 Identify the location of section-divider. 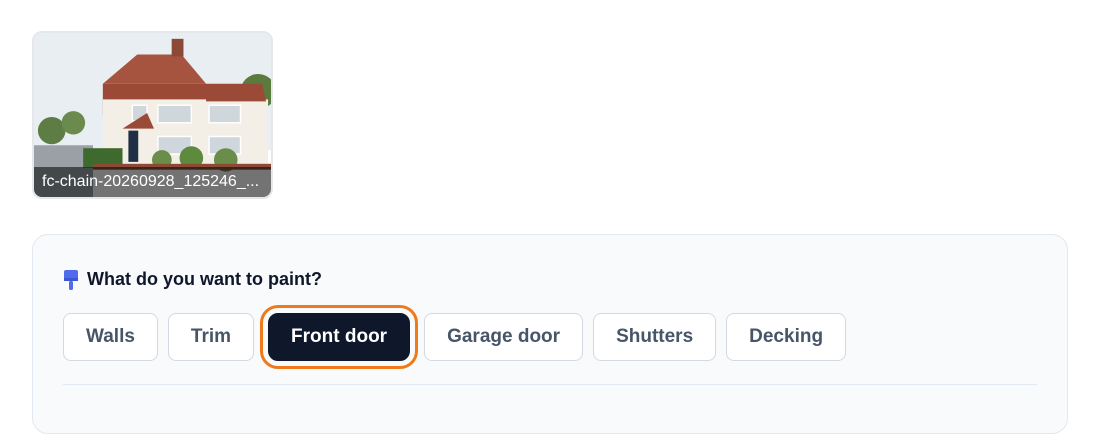
(550, 384).